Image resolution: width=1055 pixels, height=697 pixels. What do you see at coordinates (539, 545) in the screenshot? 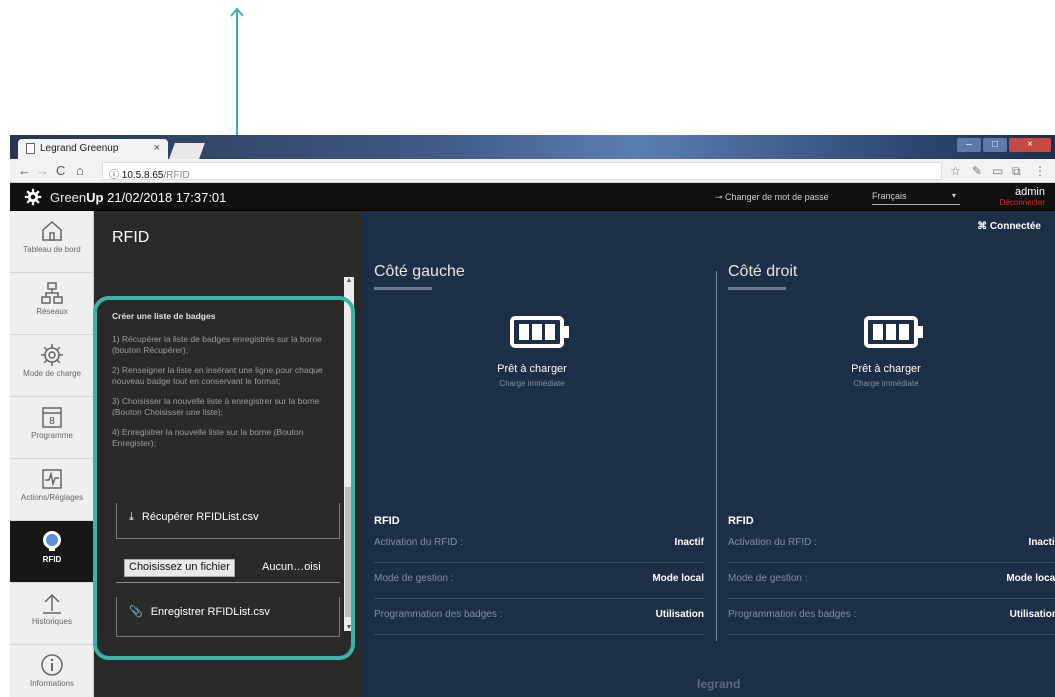
I see `rfid-row: Activation du RFID : Inactif` at bounding box center [539, 545].